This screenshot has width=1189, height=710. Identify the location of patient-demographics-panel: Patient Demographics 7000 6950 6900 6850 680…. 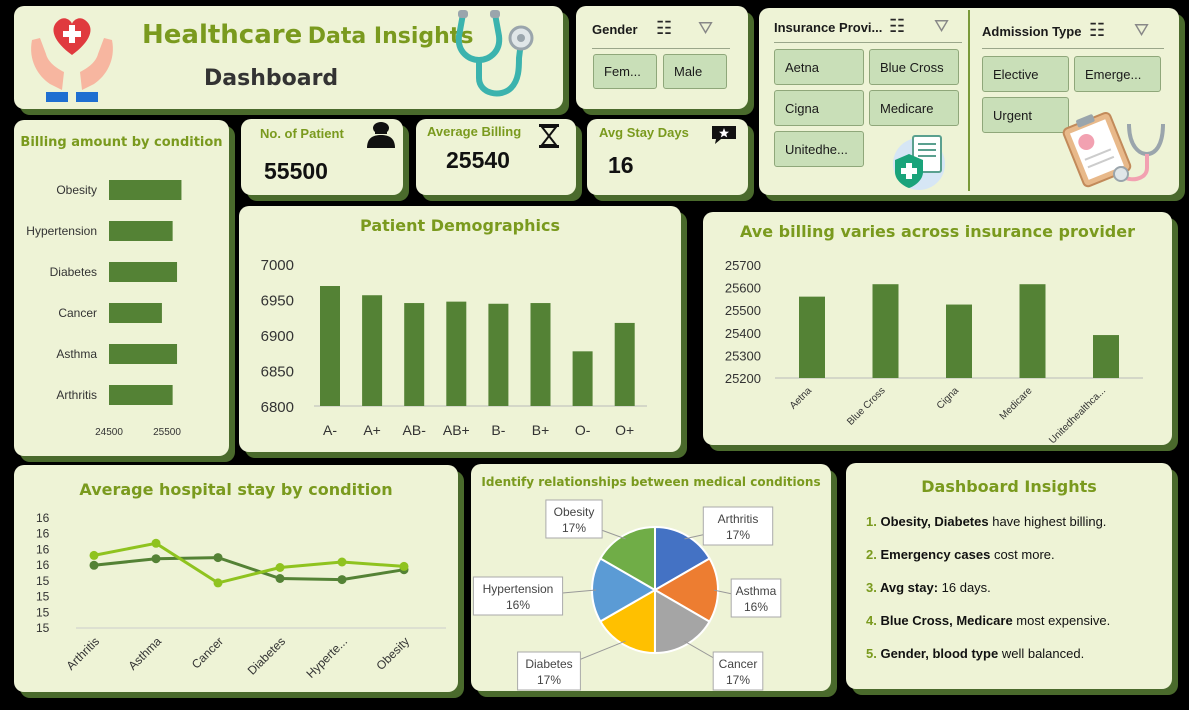
(460, 329).